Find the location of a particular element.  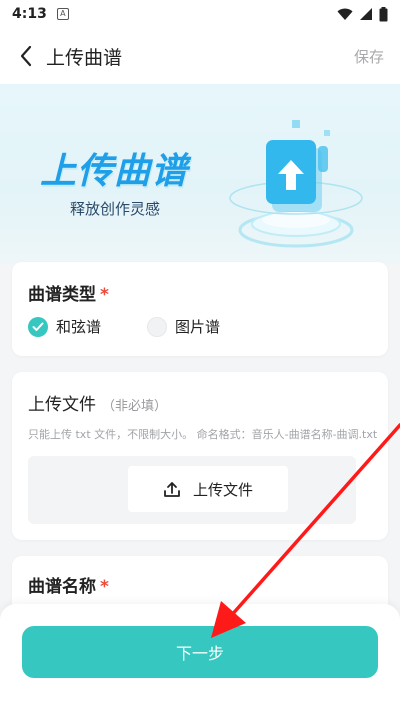

score-type-title-row: 曲谱类型 * is located at coordinates (68, 292).